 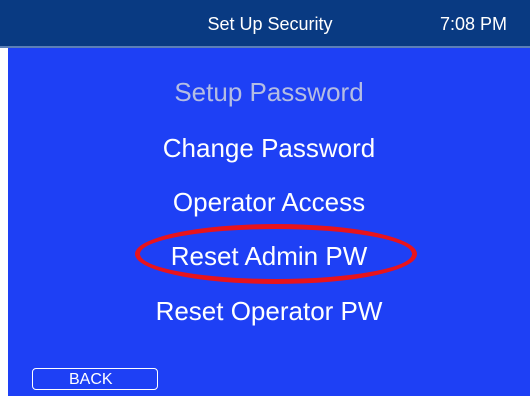 What do you see at coordinates (269, 311) in the screenshot?
I see `menu-item-reset-operator-pw: Reset Operator PW` at bounding box center [269, 311].